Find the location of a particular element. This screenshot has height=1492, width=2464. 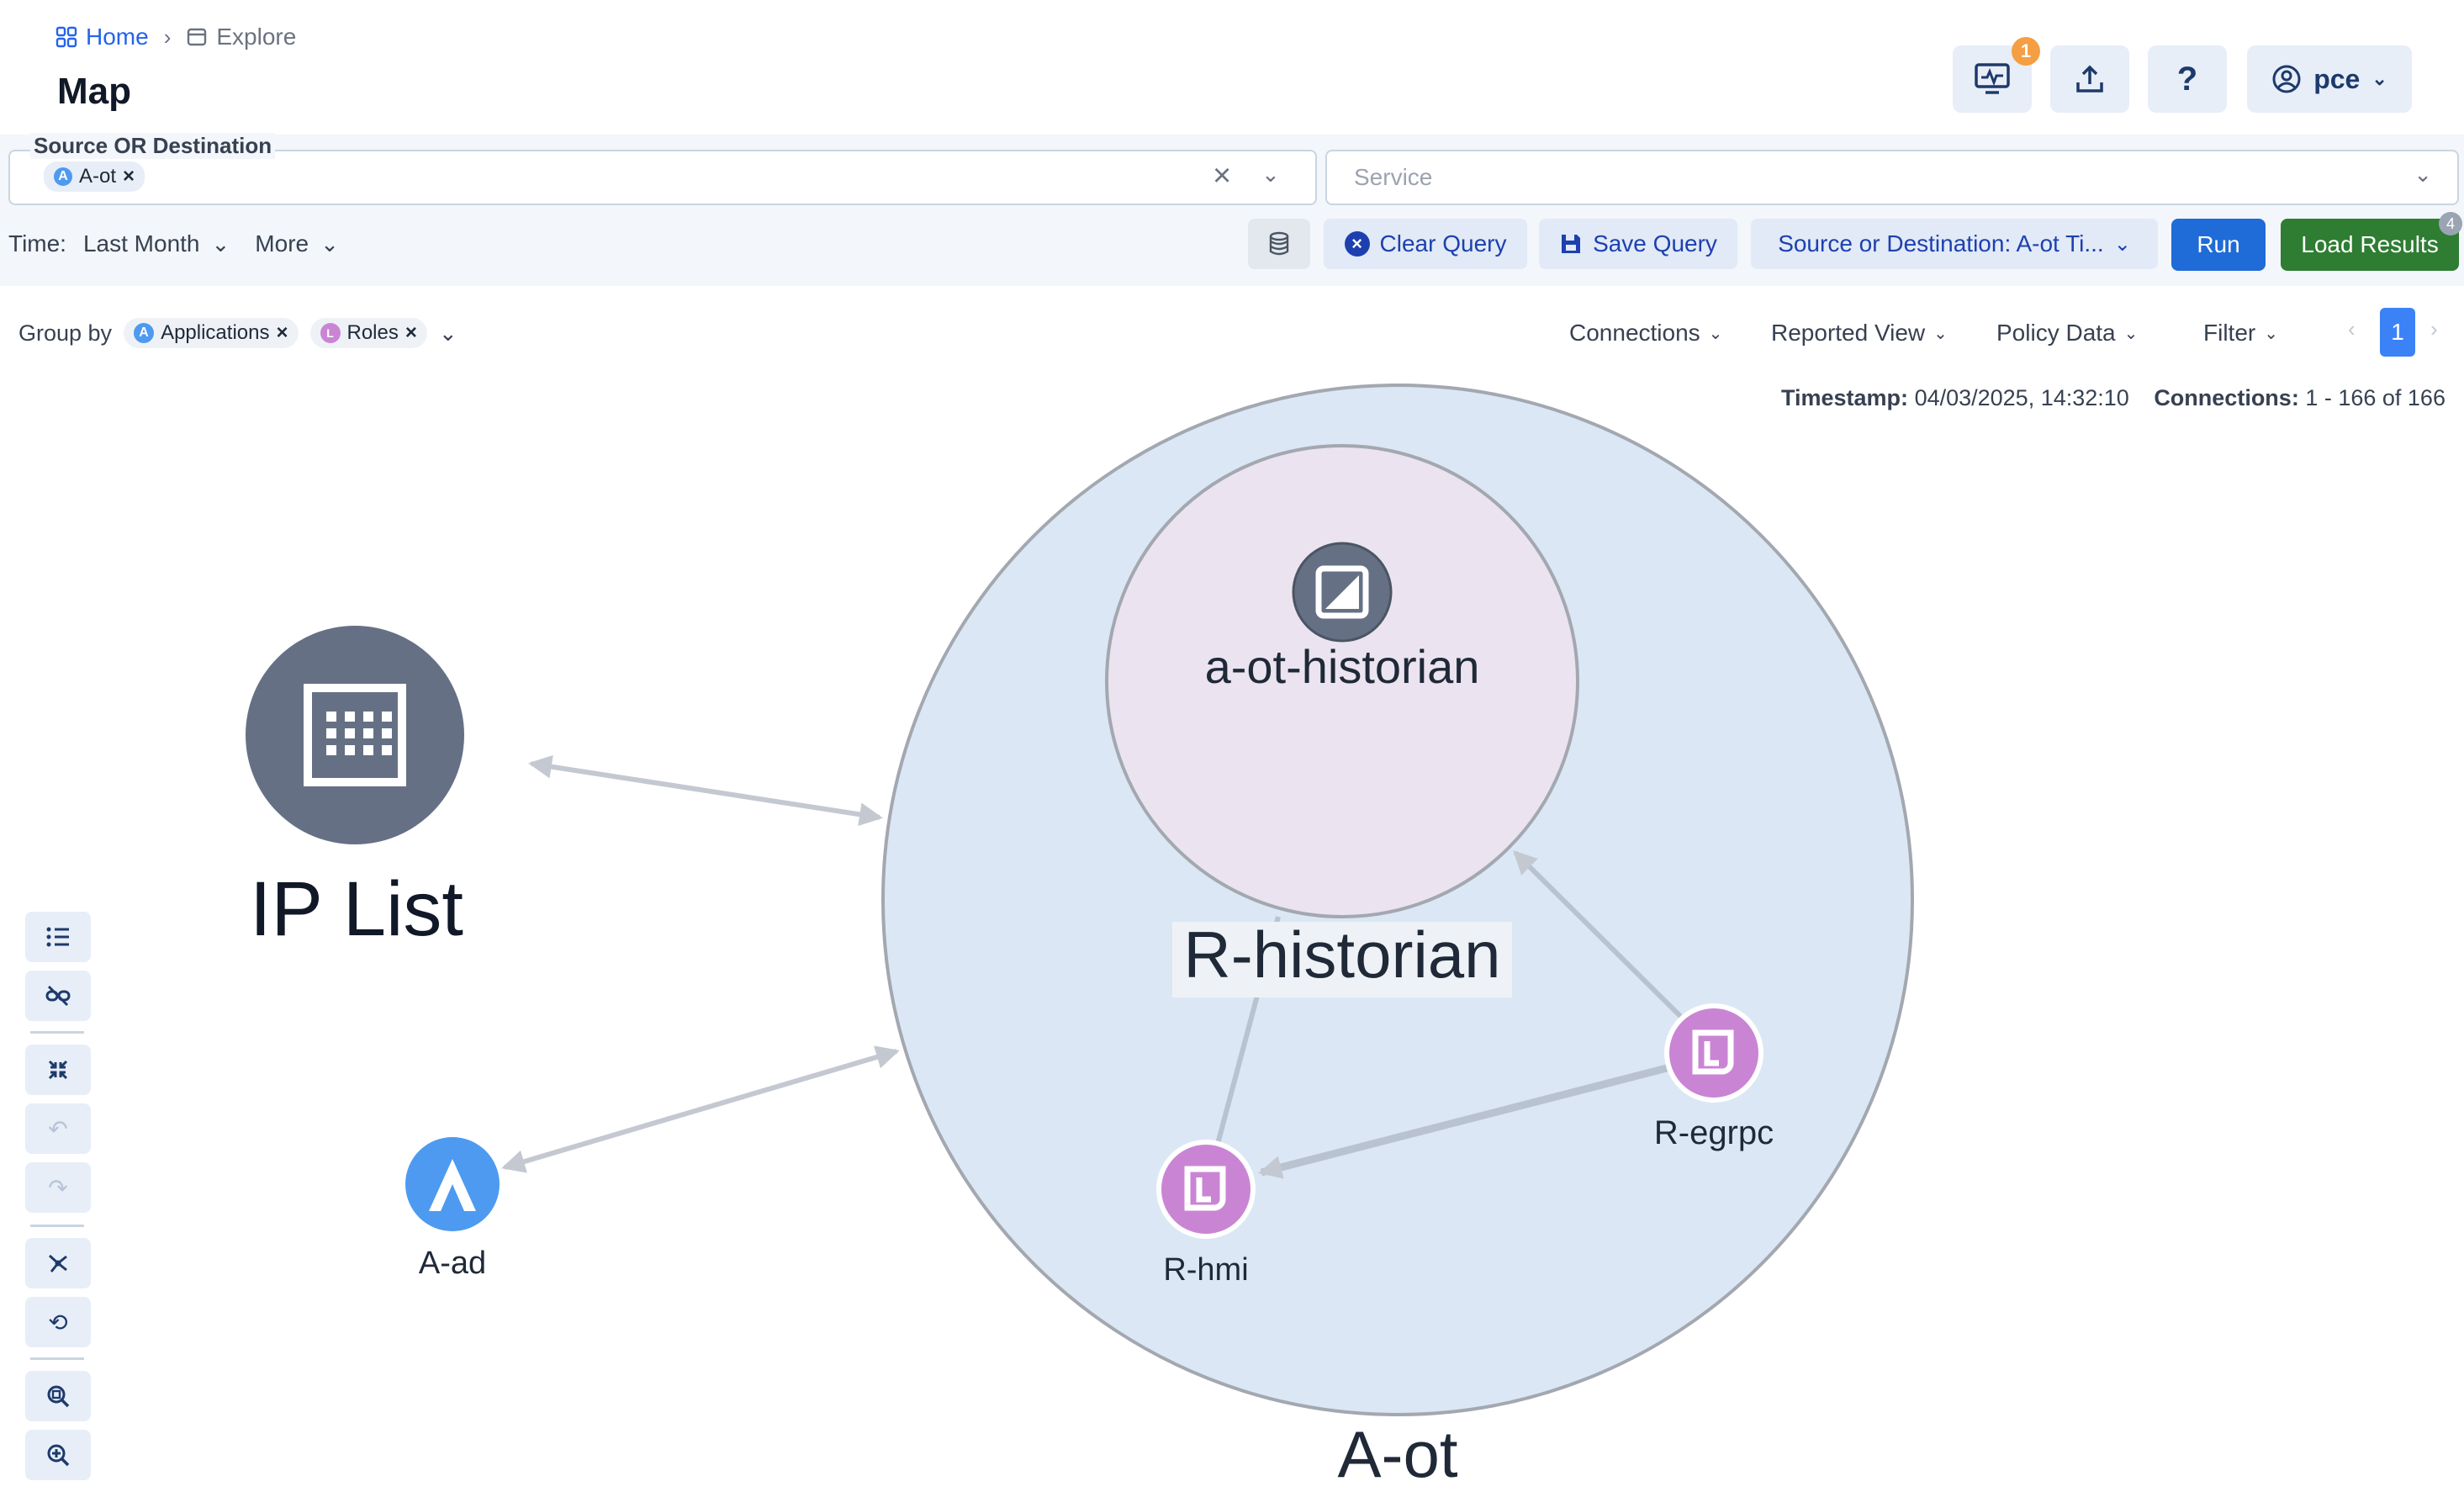

collapse-button is located at coordinates (58, 1070).